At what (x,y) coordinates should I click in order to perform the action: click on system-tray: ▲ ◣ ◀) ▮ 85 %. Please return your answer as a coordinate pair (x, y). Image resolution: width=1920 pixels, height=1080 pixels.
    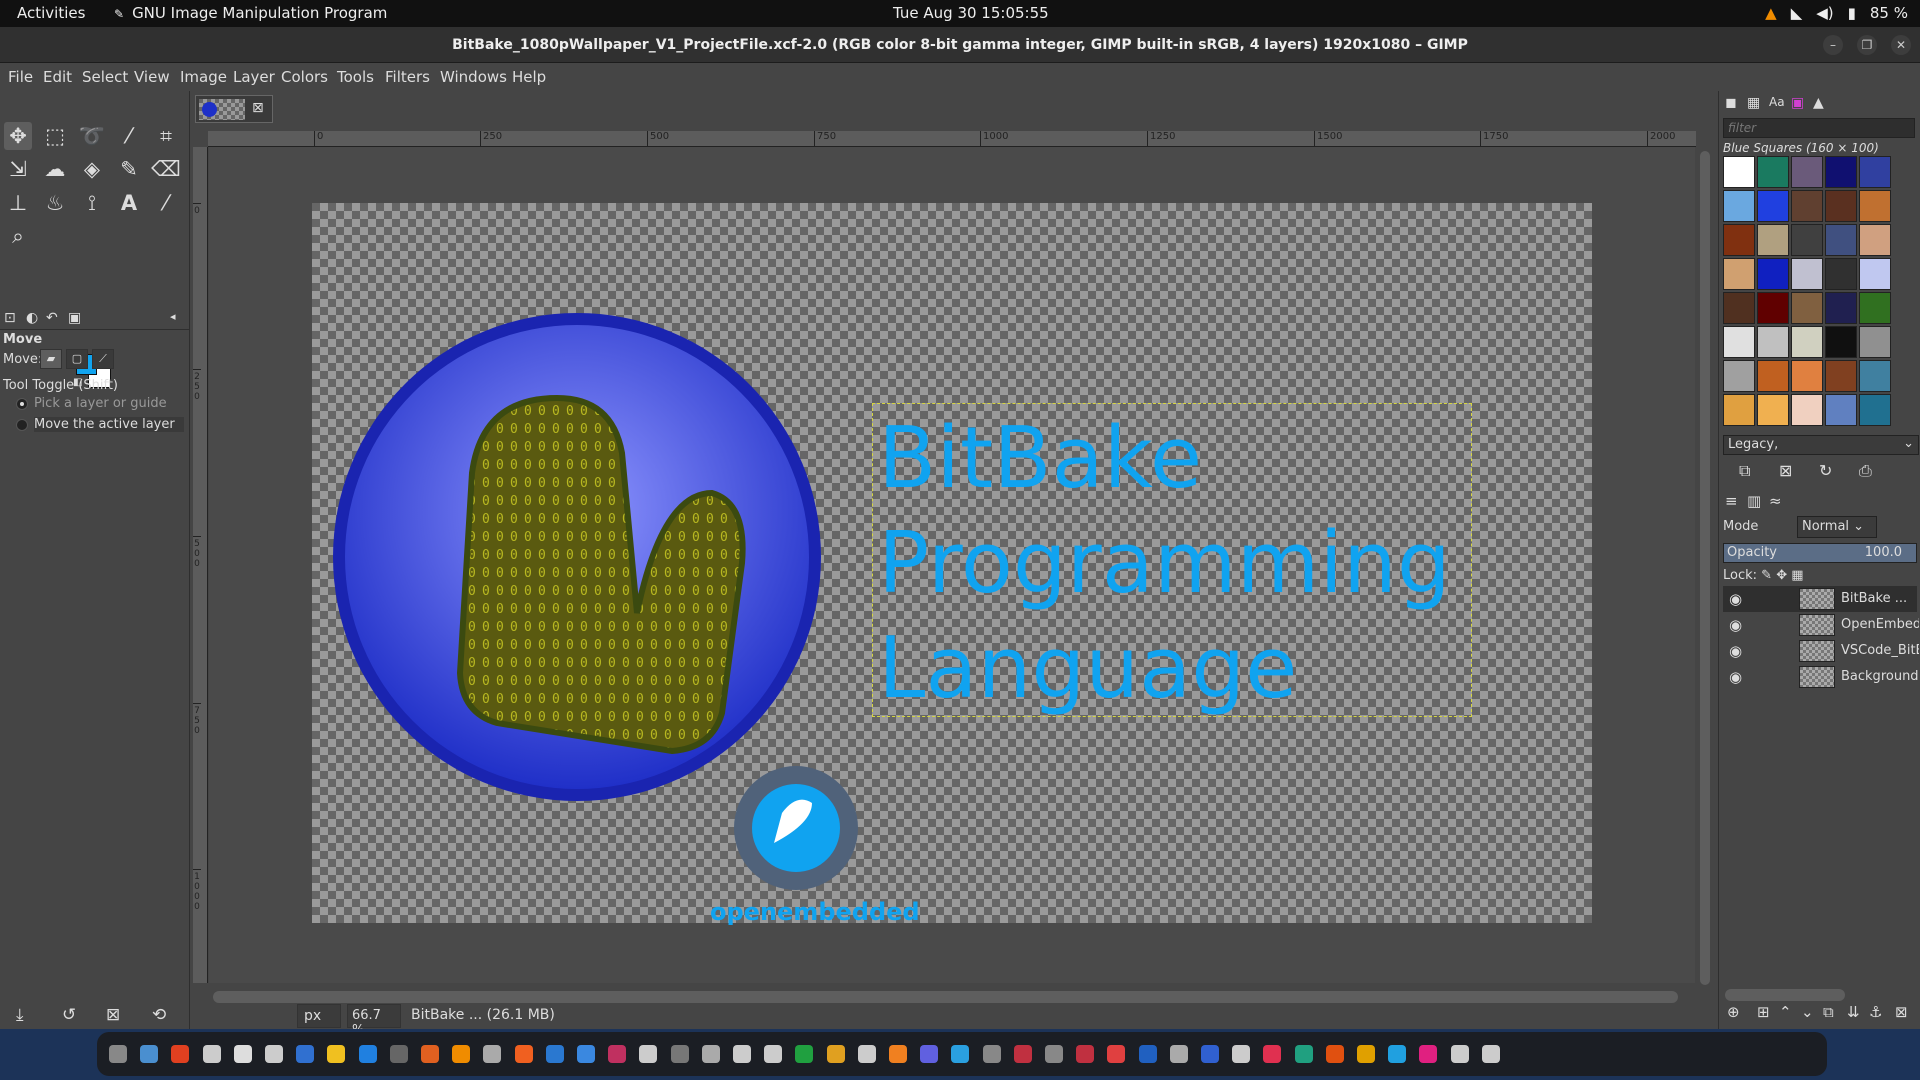
    Looking at the image, I should click on (1836, 13).